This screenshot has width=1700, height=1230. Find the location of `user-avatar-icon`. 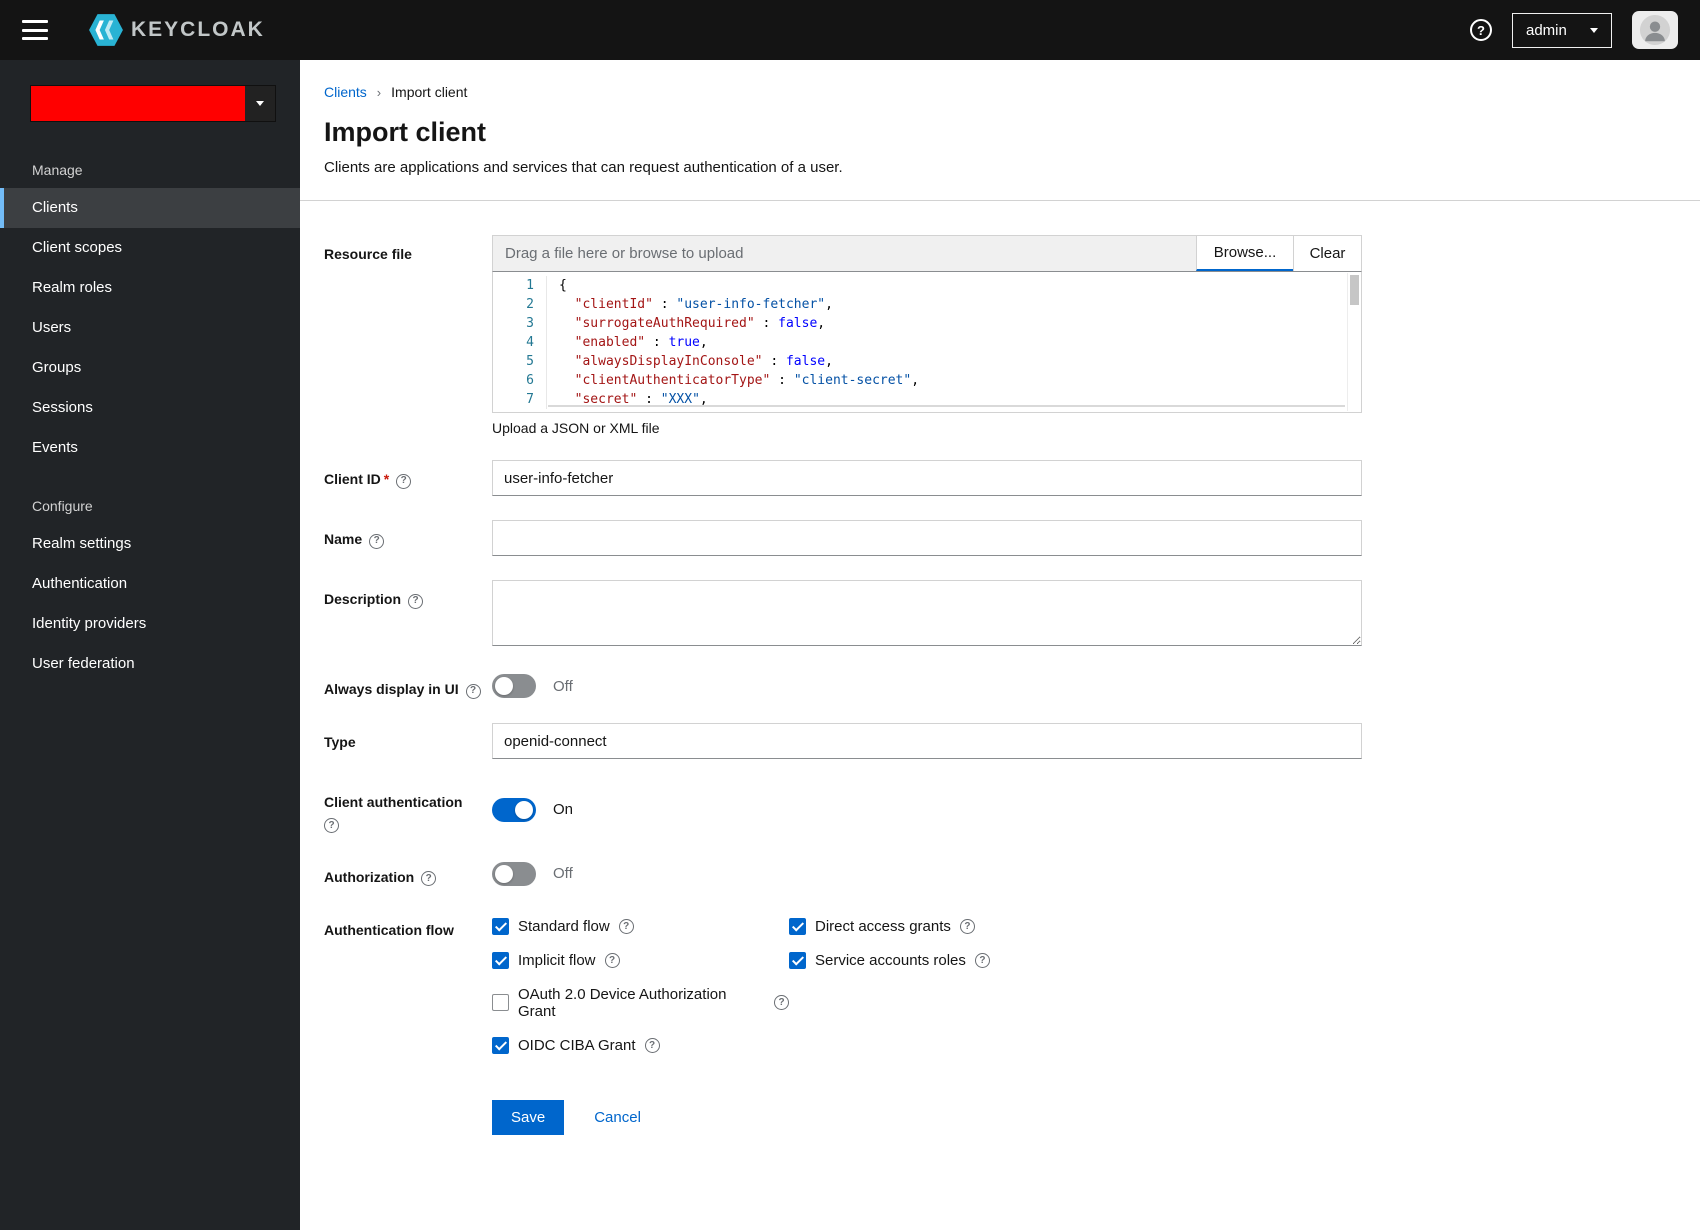

user-avatar-icon is located at coordinates (1655, 30).